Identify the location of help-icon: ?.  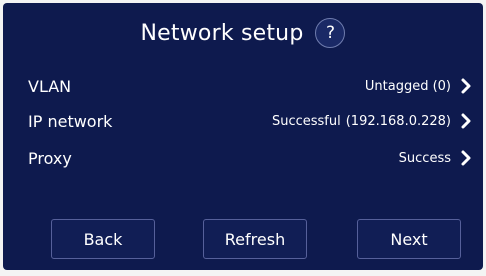
(330, 33).